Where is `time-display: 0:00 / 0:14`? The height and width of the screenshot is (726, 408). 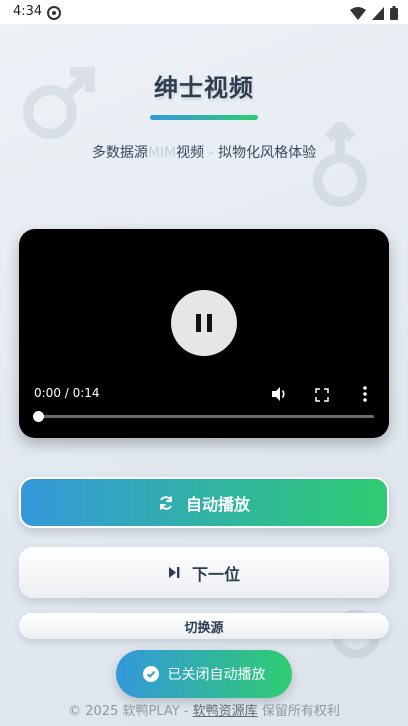 time-display: 0:00 / 0:14 is located at coordinates (67, 393).